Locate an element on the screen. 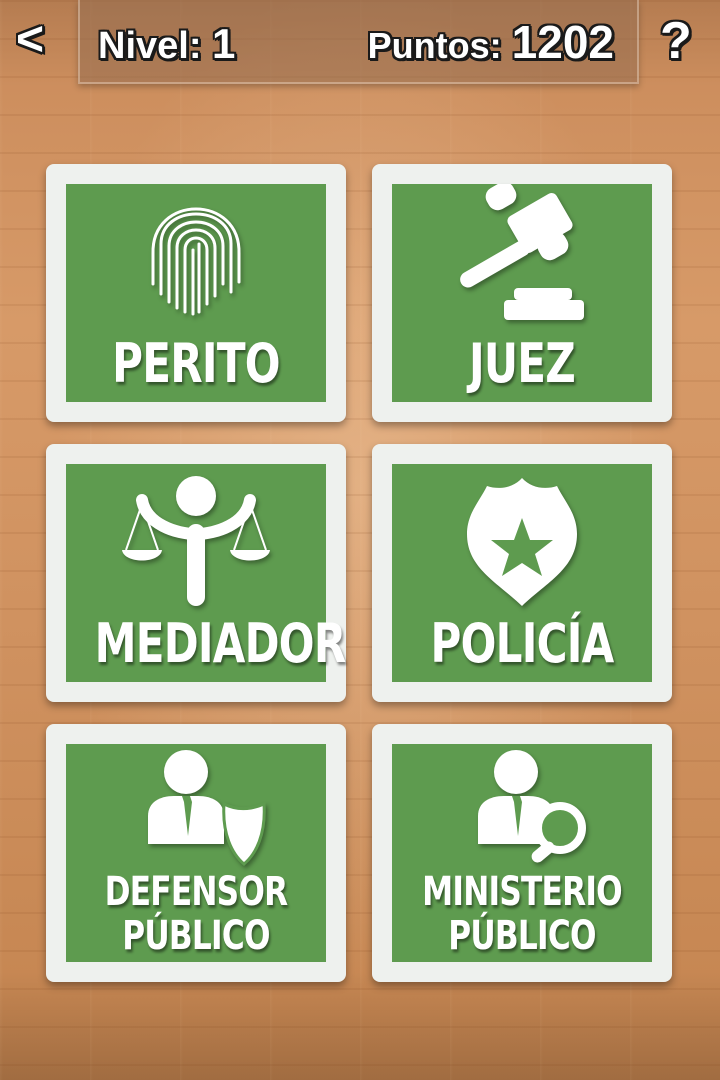 This screenshot has height=1080, width=720. card-panel: DEFENSOR PÚBLICO is located at coordinates (196, 853).